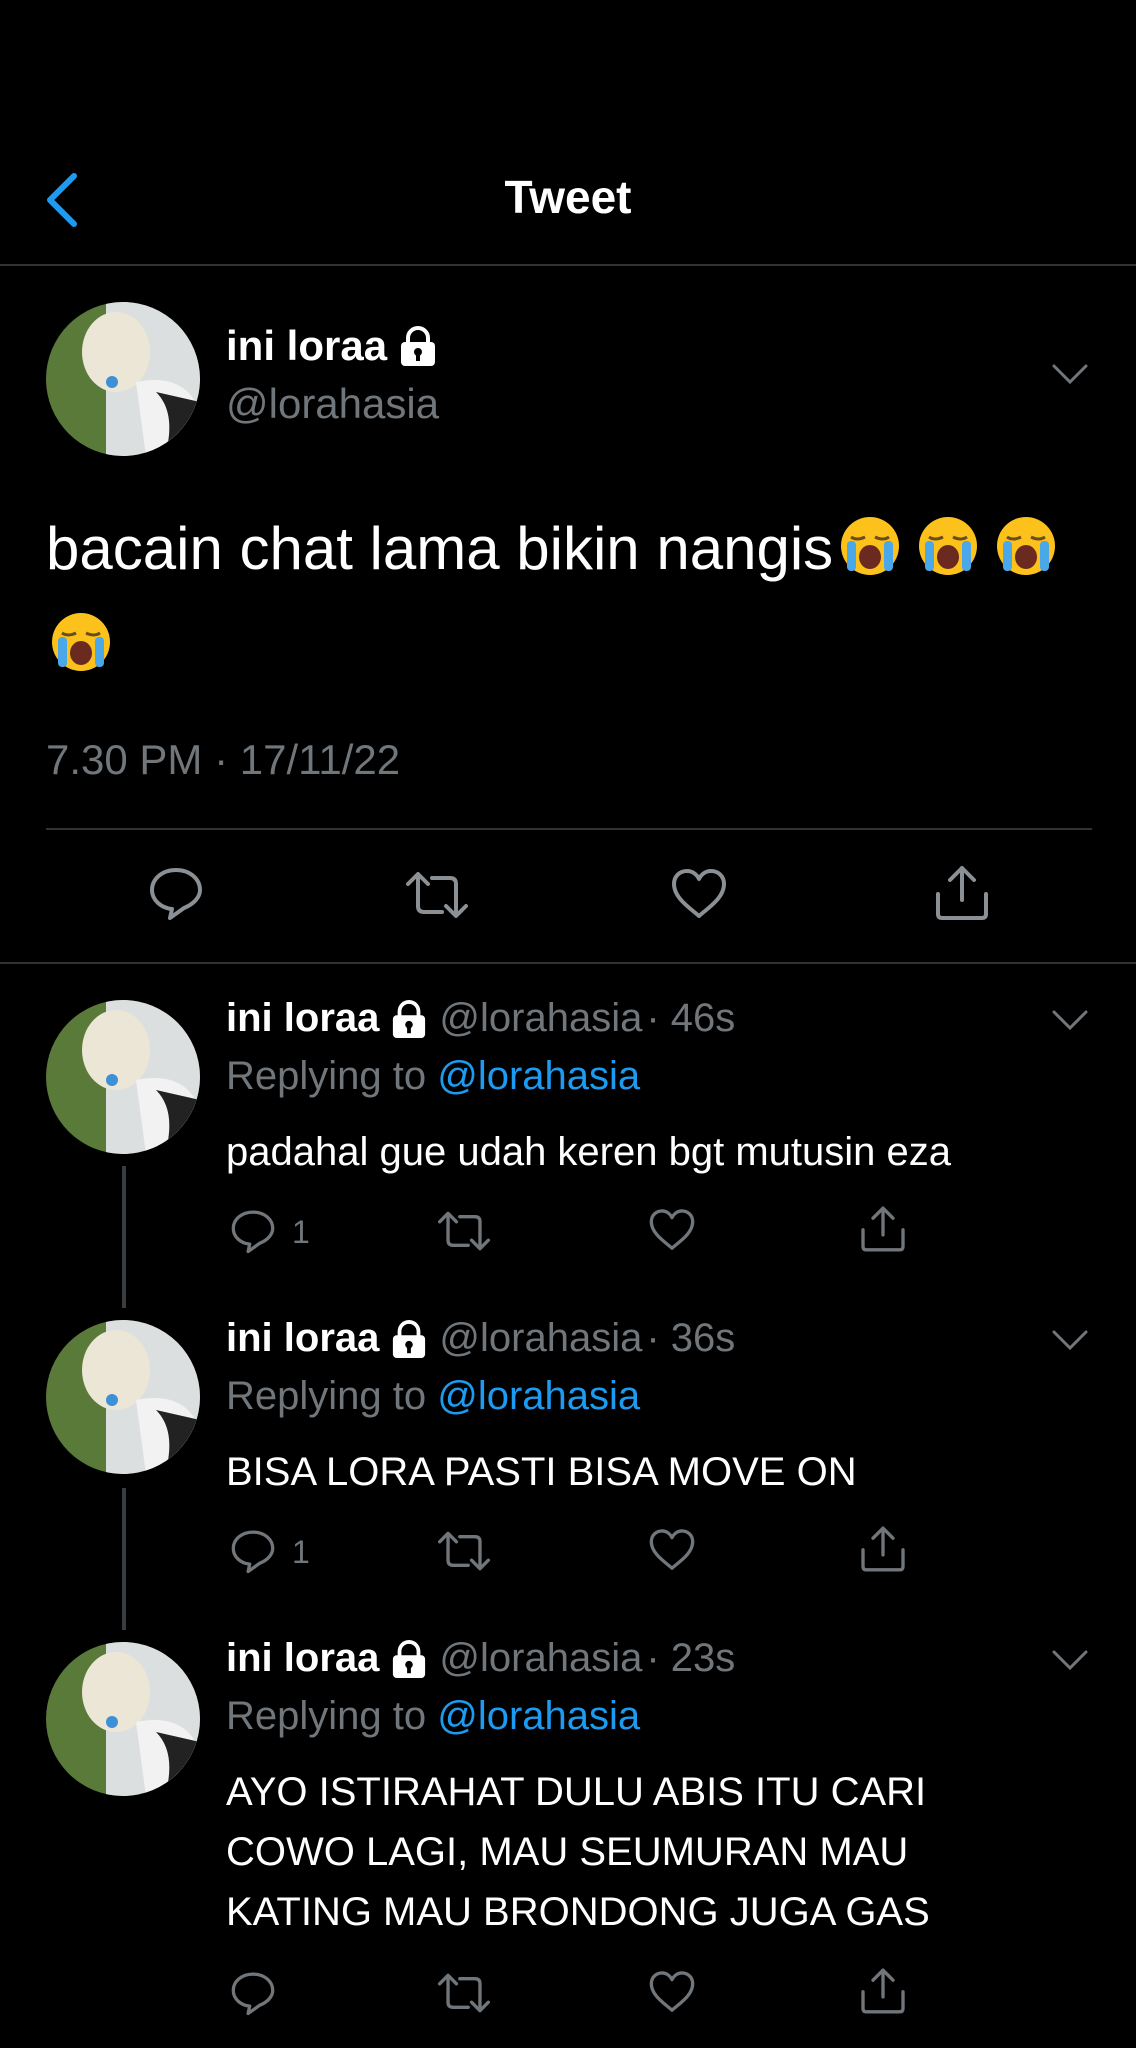 The width and height of the screenshot is (1136, 2048). I want to click on author-name-label: ini loraa, so click(307, 345).